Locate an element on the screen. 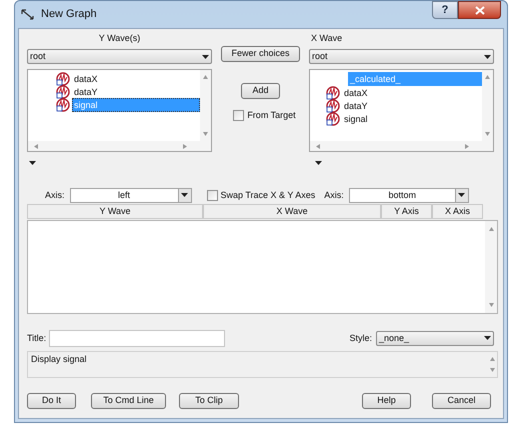  close-button is located at coordinates (479, 10).